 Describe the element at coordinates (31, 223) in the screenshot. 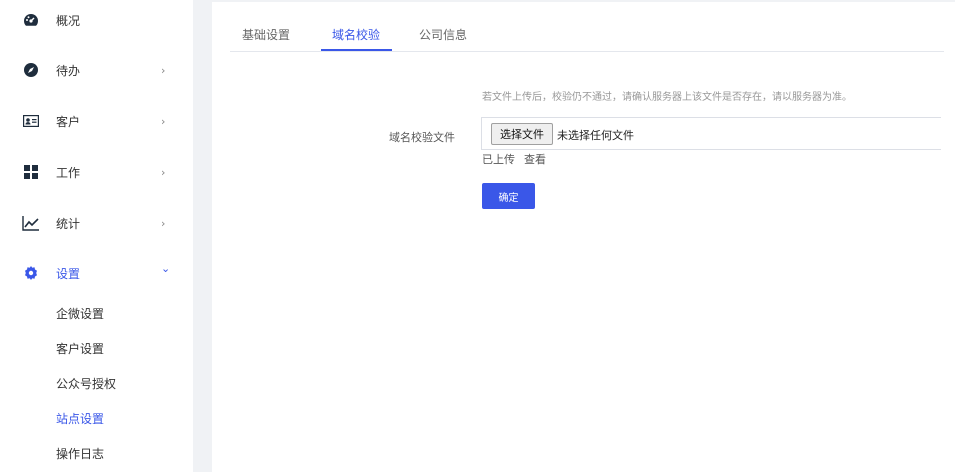

I see `line-chart-icon` at that location.